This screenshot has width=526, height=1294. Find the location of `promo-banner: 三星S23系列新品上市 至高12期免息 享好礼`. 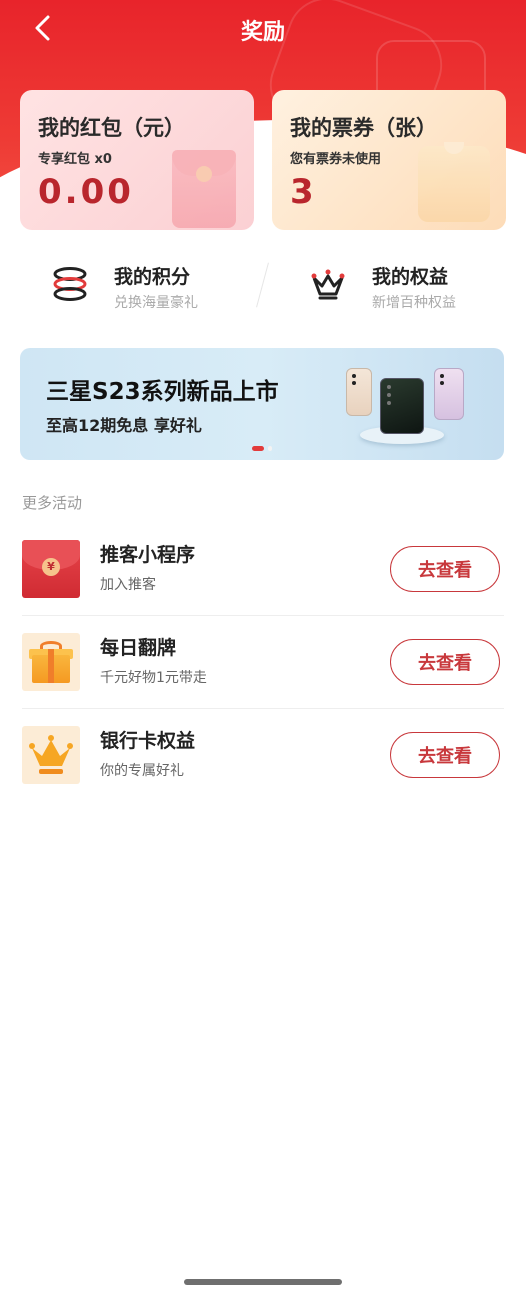

promo-banner: 三星S23系列新品上市 至高12期免息 享好礼 is located at coordinates (262, 404).